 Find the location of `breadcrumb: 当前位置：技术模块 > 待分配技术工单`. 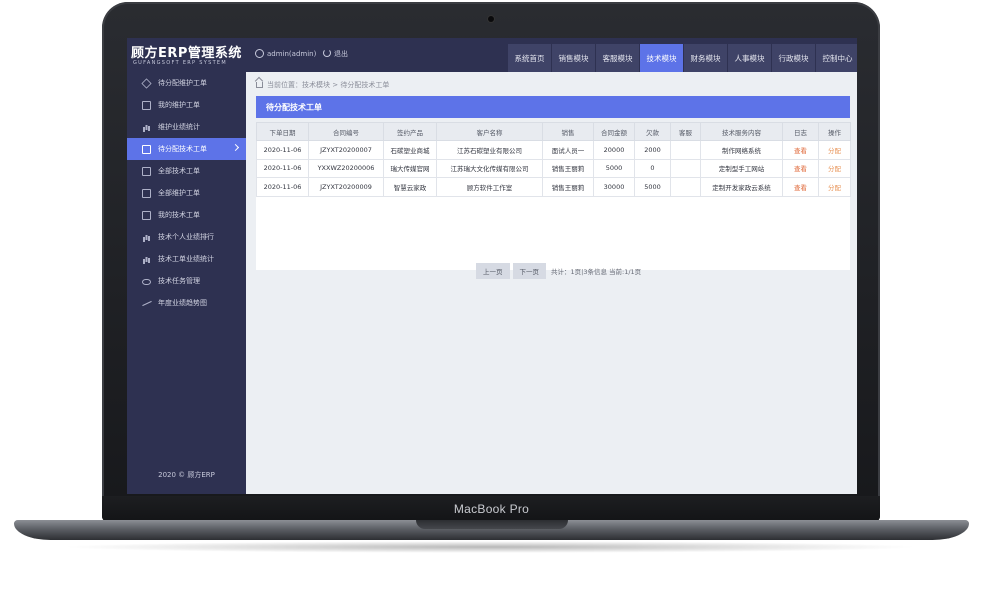

breadcrumb: 当前位置：技术模块 > 待分配技术工单 is located at coordinates (322, 85).